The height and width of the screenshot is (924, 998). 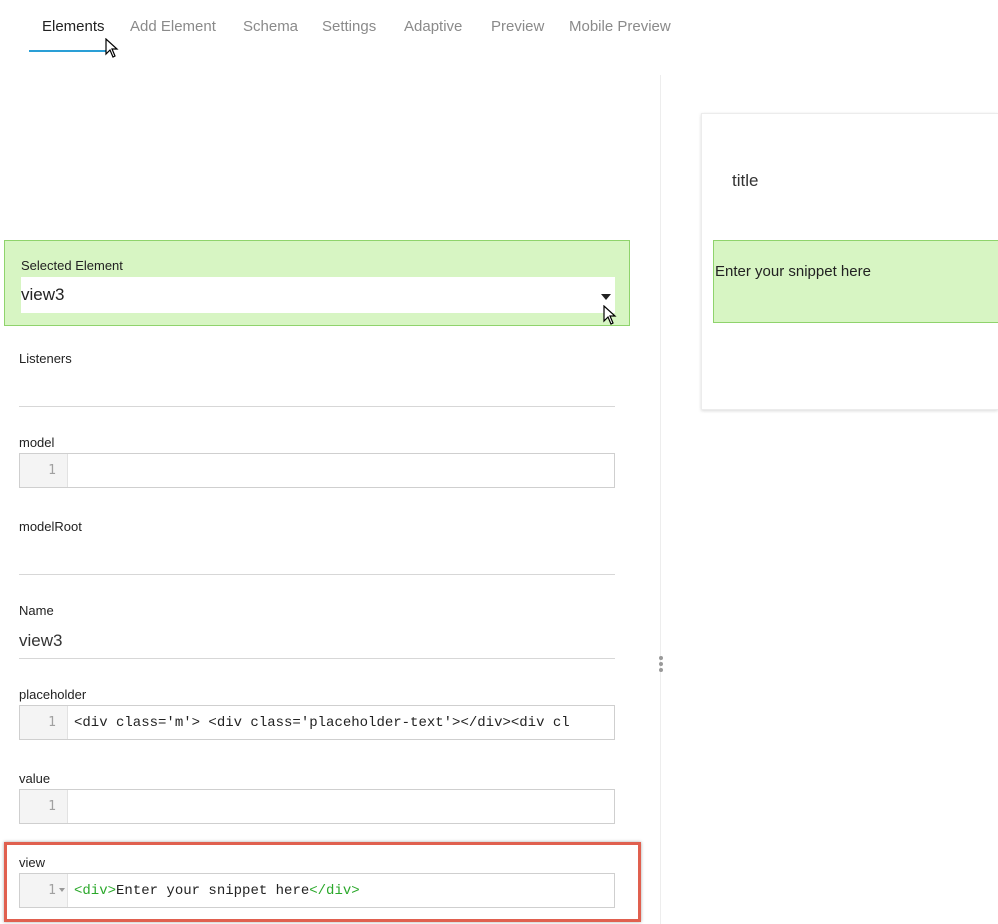 I want to click on selected-element-label: Selected Element, so click(x=72, y=265).